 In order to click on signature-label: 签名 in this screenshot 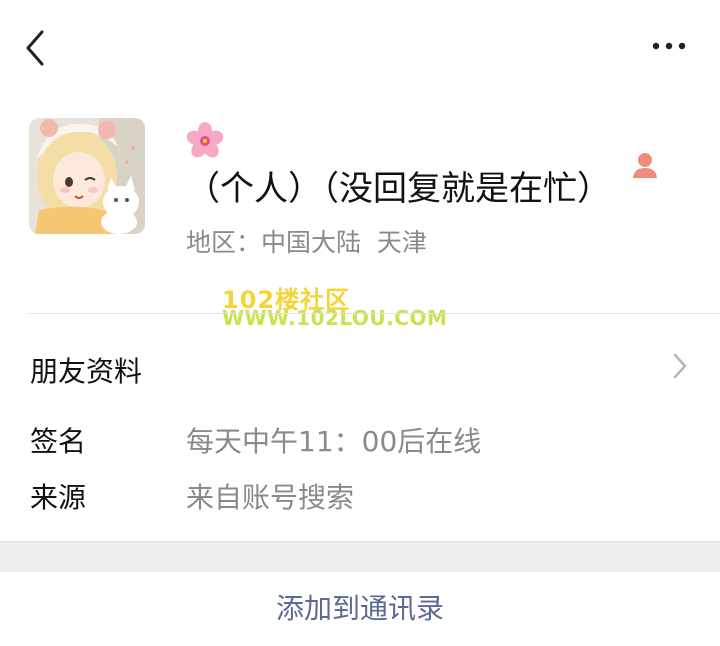, I will do `click(58, 441)`.